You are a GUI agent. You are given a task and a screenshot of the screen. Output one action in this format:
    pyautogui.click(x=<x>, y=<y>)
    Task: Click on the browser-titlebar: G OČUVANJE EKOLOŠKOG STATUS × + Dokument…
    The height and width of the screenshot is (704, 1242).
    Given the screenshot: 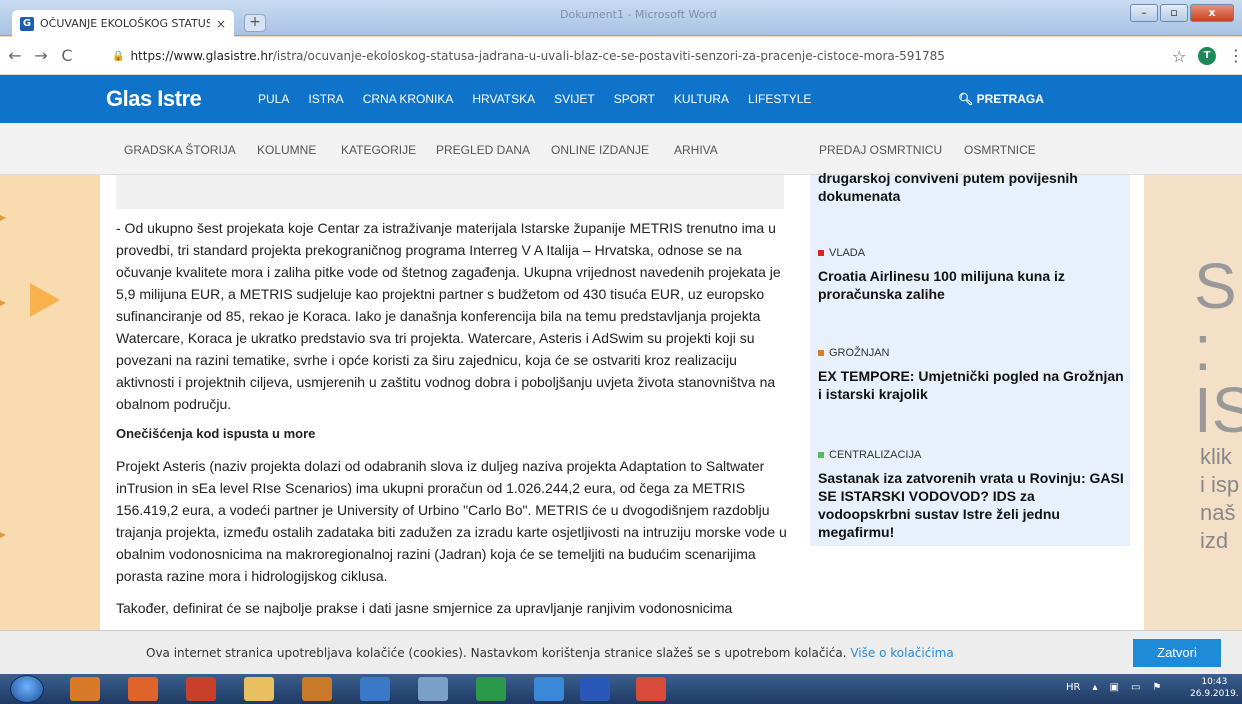 What is the action you would take?
    pyautogui.click(x=621, y=18)
    